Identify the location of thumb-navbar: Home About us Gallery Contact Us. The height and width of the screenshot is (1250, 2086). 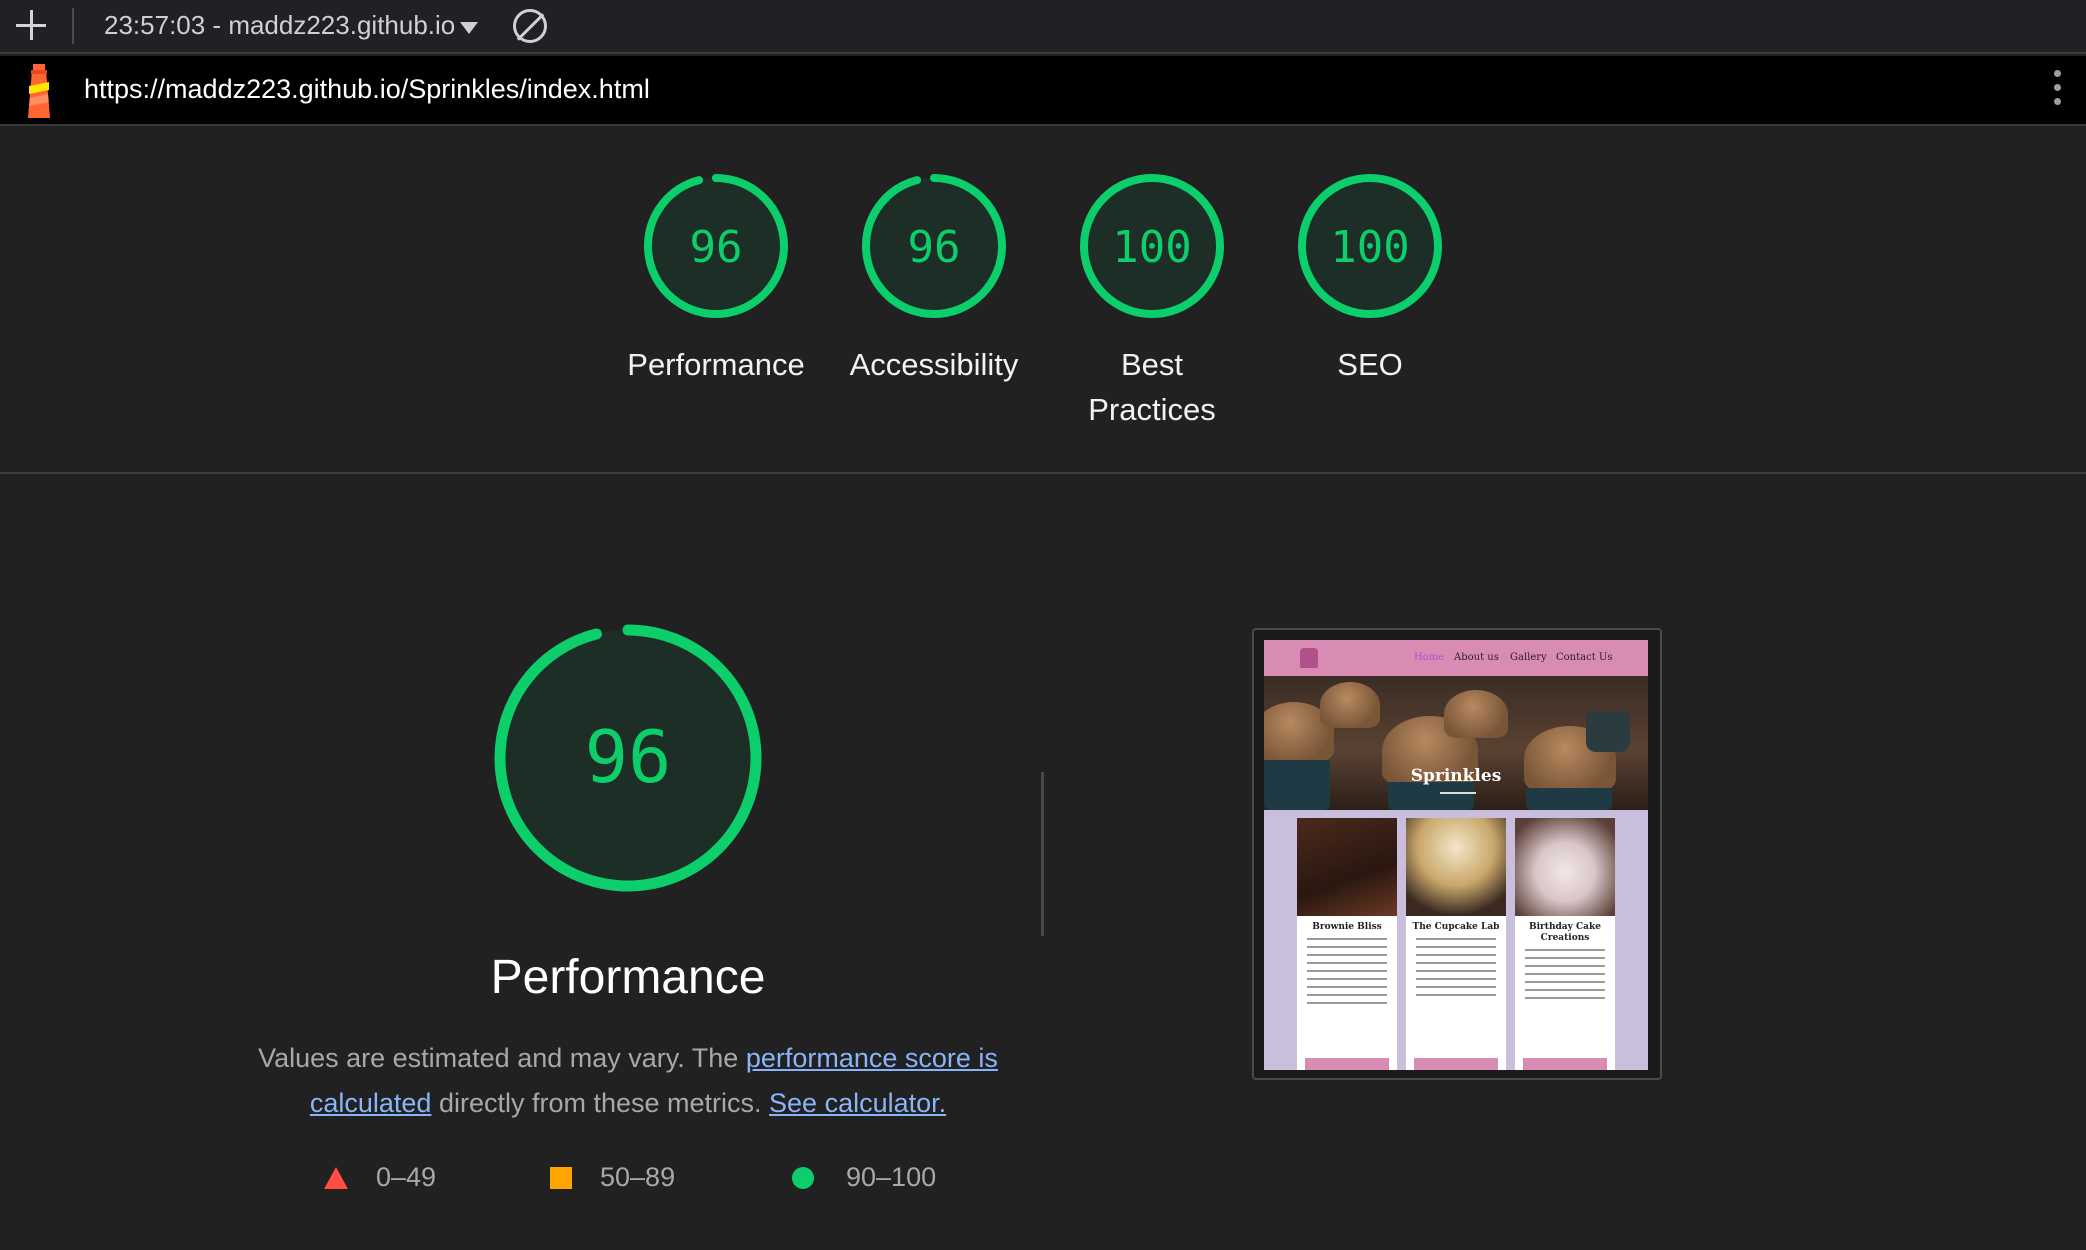
(1456, 658).